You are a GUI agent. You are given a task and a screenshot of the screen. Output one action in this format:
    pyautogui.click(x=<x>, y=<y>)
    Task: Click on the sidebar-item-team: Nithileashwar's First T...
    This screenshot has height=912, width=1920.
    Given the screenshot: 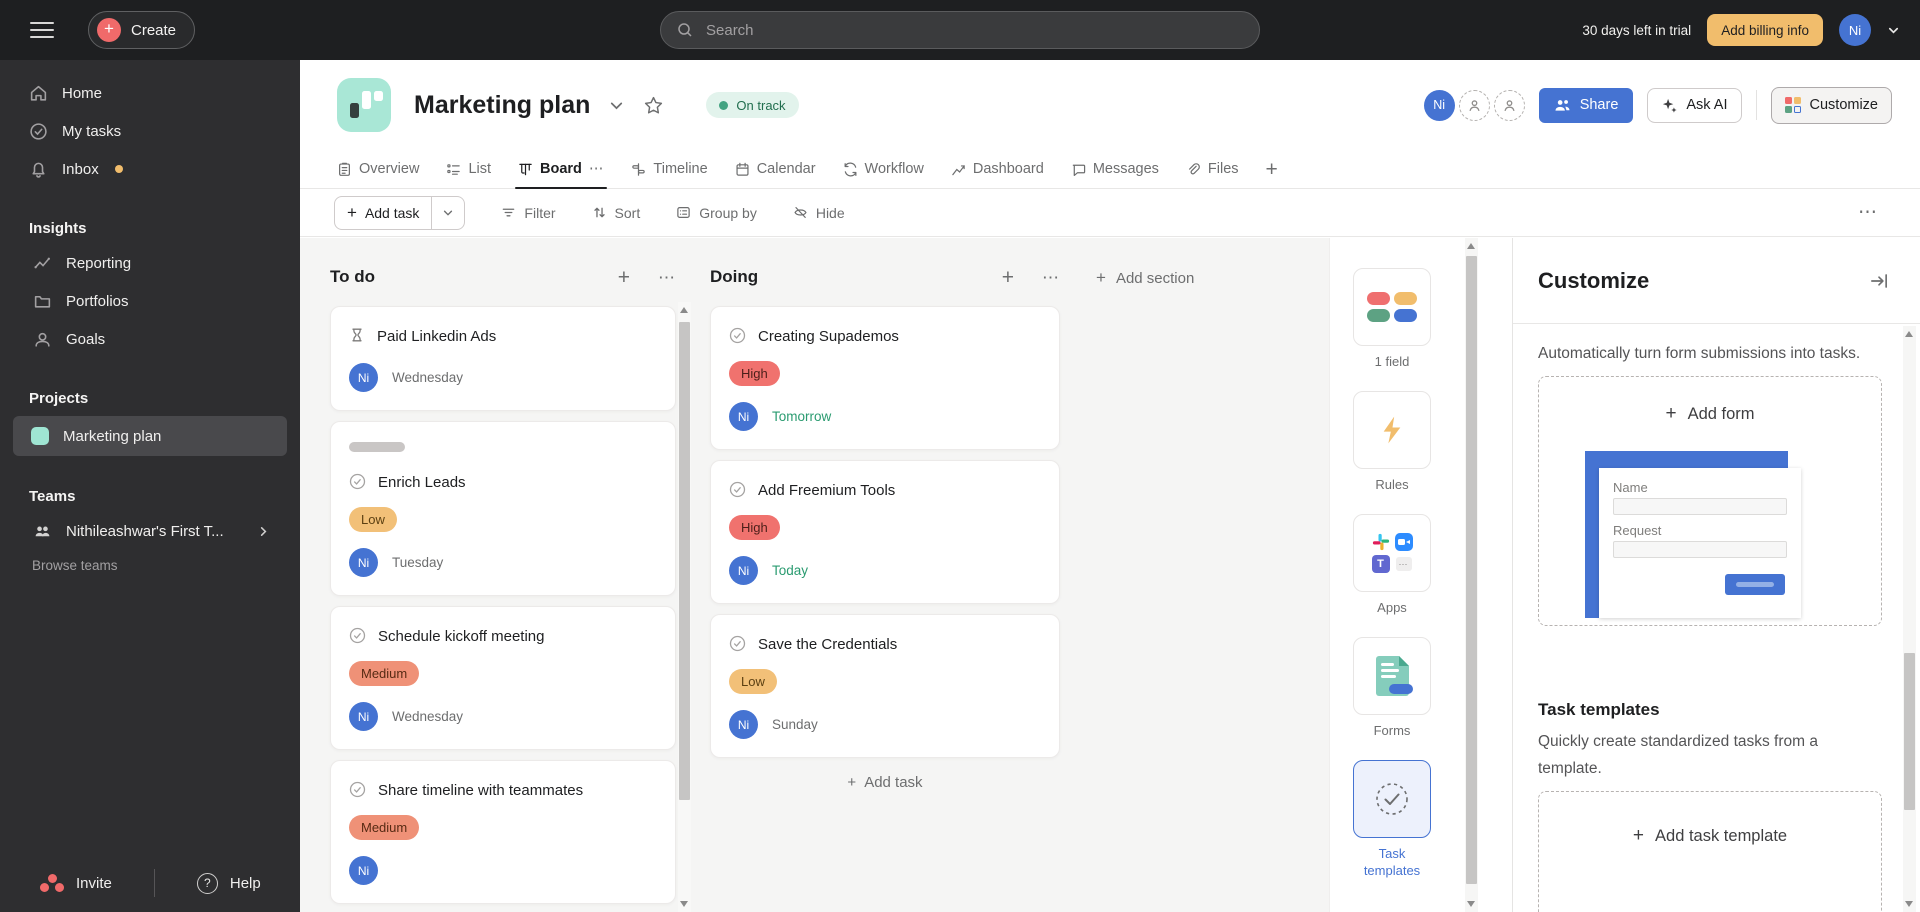 What is the action you would take?
    pyautogui.click(x=150, y=531)
    